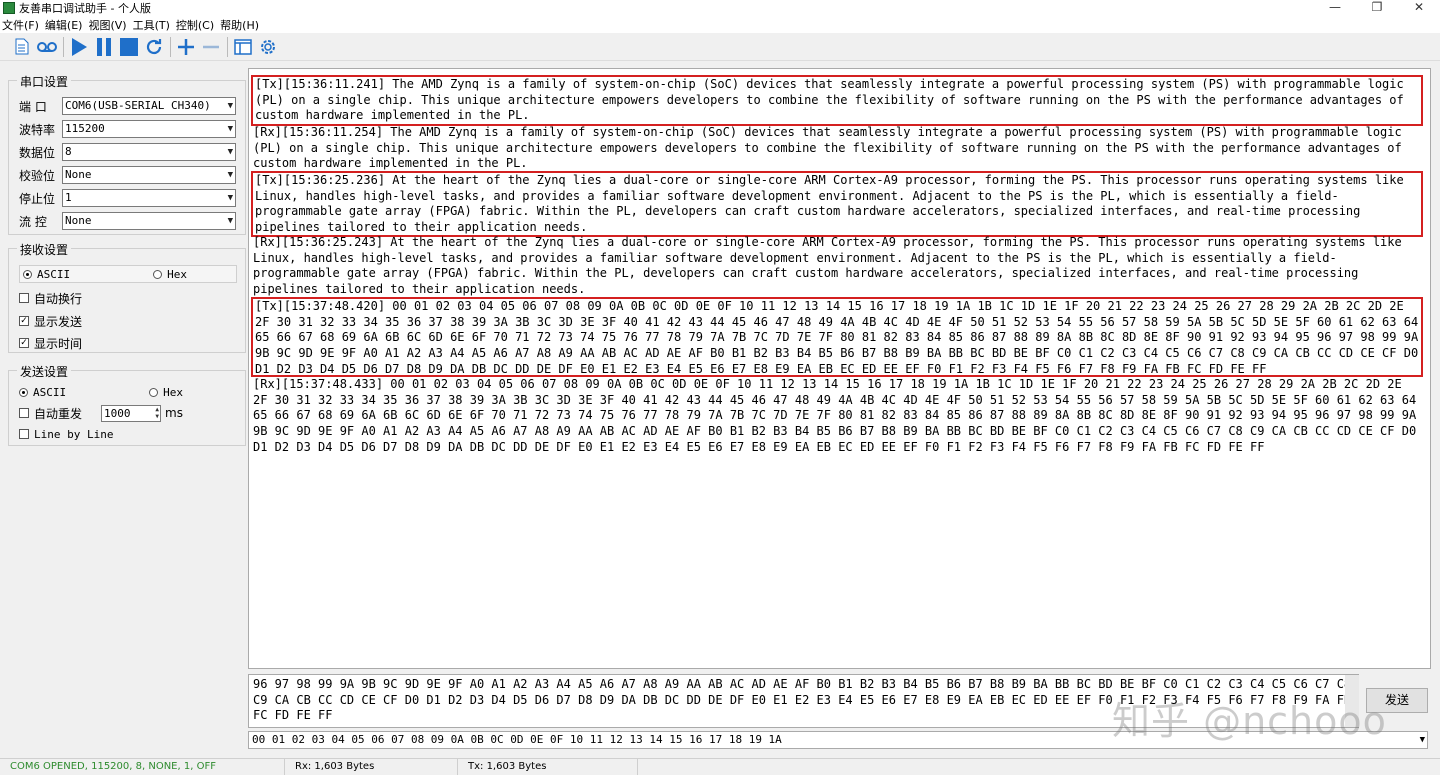 The image size is (1440, 775). Describe the element at coordinates (211, 47) in the screenshot. I see `minus-icon` at that location.